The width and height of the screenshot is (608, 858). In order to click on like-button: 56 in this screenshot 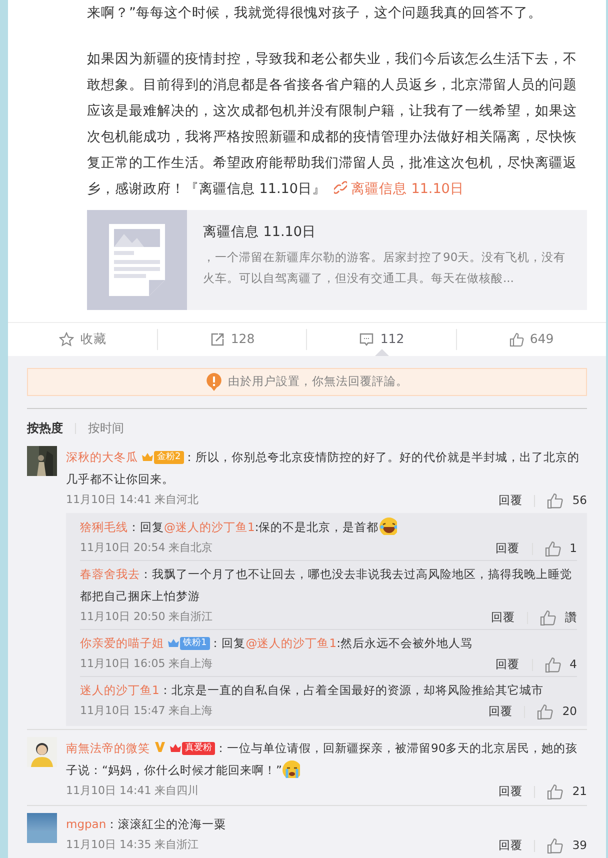, I will do `click(567, 501)`.